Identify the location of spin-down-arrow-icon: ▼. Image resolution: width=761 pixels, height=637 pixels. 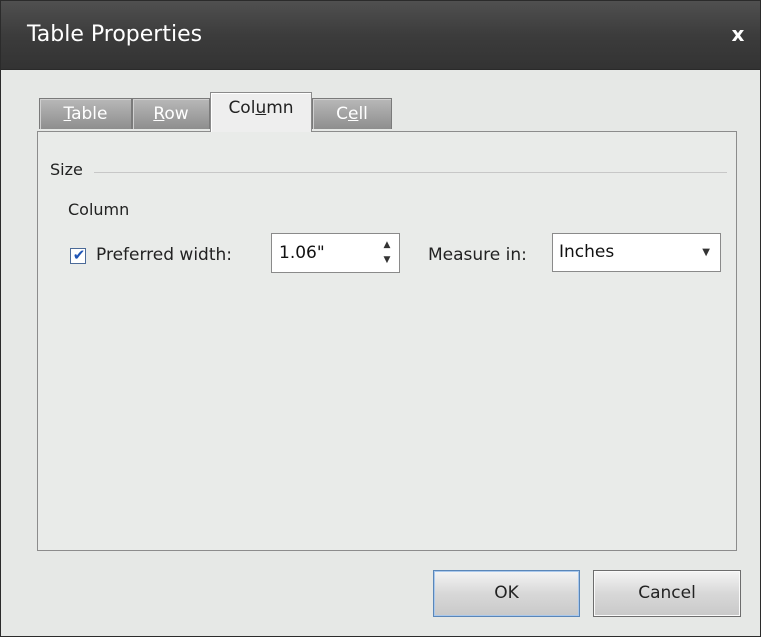
(387, 260).